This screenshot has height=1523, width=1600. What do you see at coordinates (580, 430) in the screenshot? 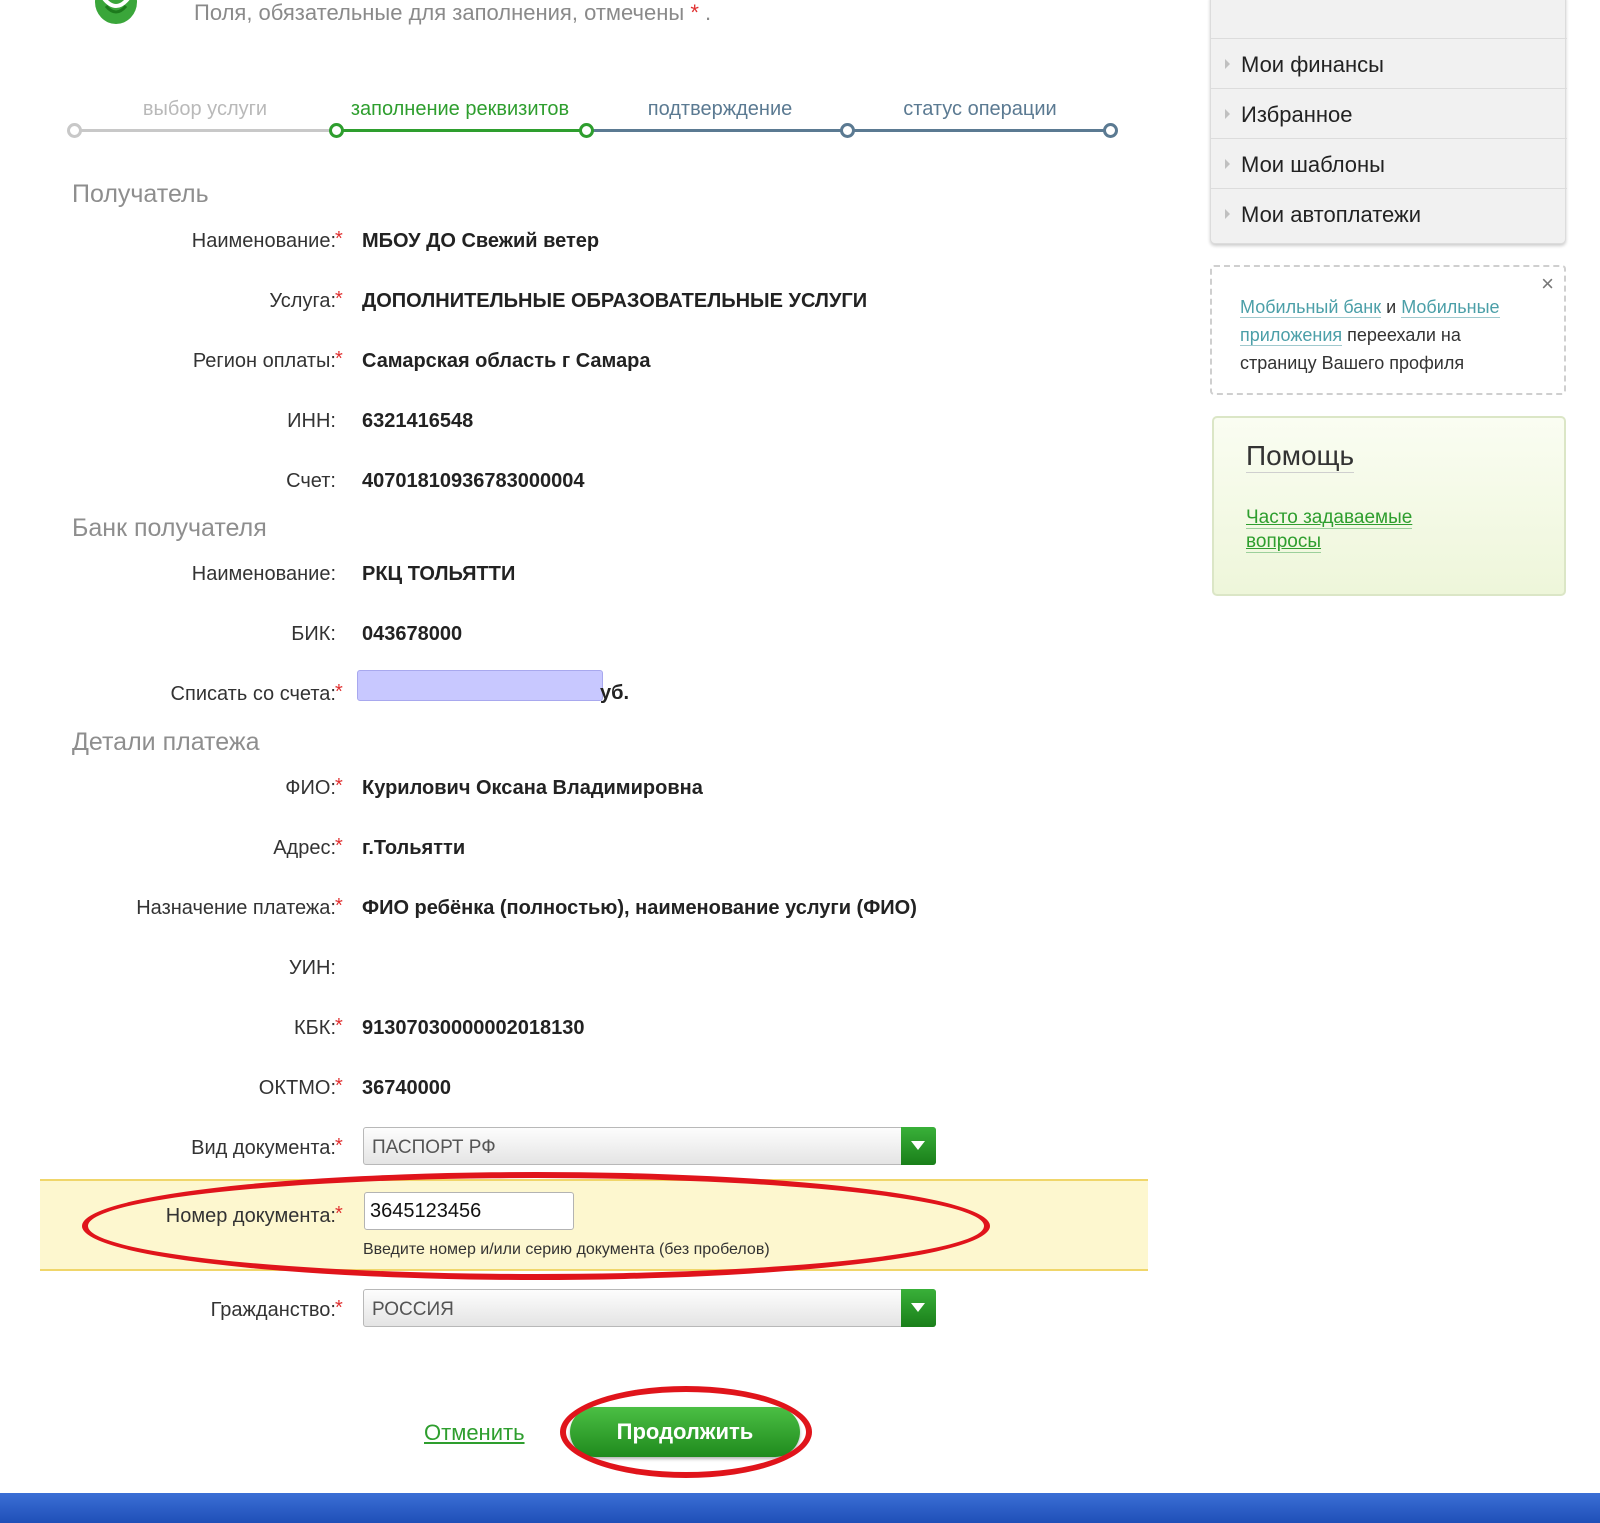
I see `row-inn: ИНН: 6321416548` at bounding box center [580, 430].